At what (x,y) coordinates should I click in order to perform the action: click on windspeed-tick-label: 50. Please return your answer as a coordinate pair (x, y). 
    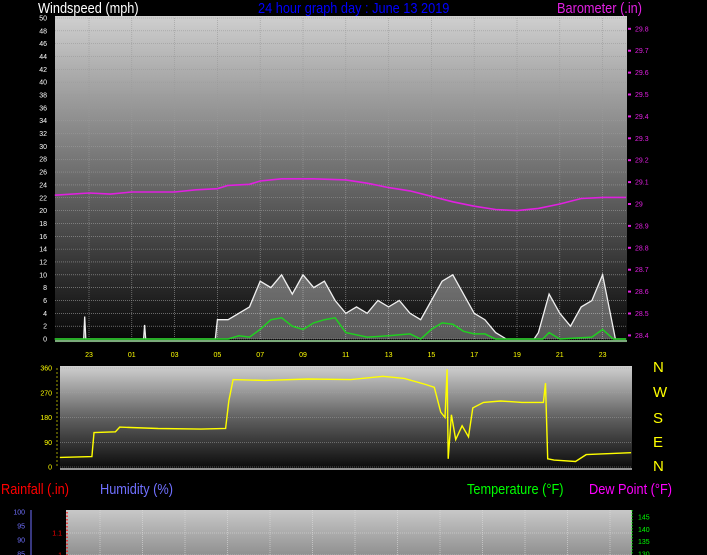
    Looking at the image, I should click on (43, 19).